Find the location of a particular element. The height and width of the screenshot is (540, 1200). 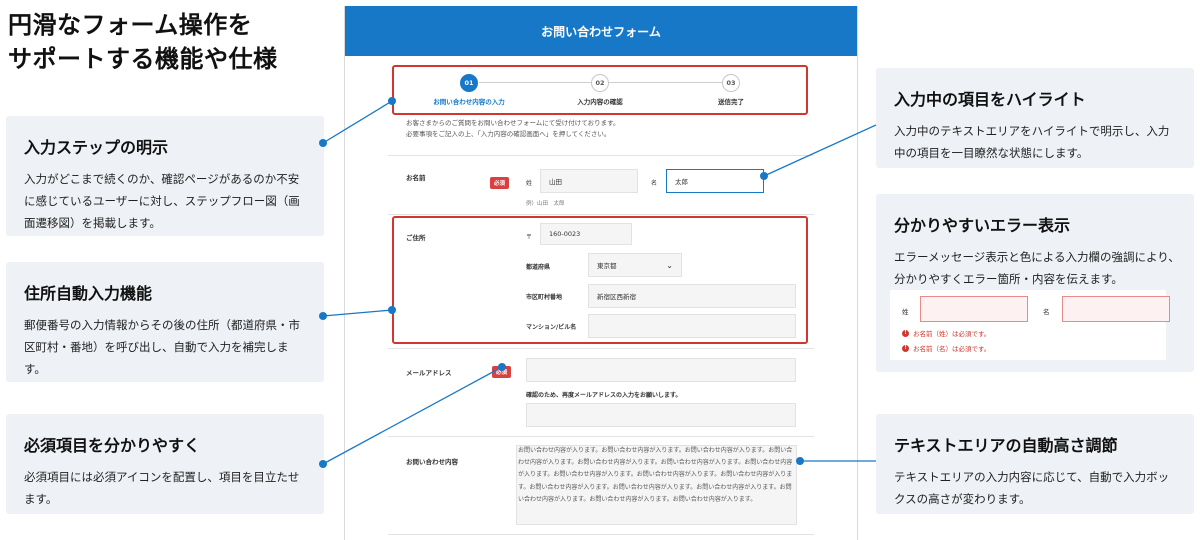

mei-value: 太郎 is located at coordinates (681, 182).